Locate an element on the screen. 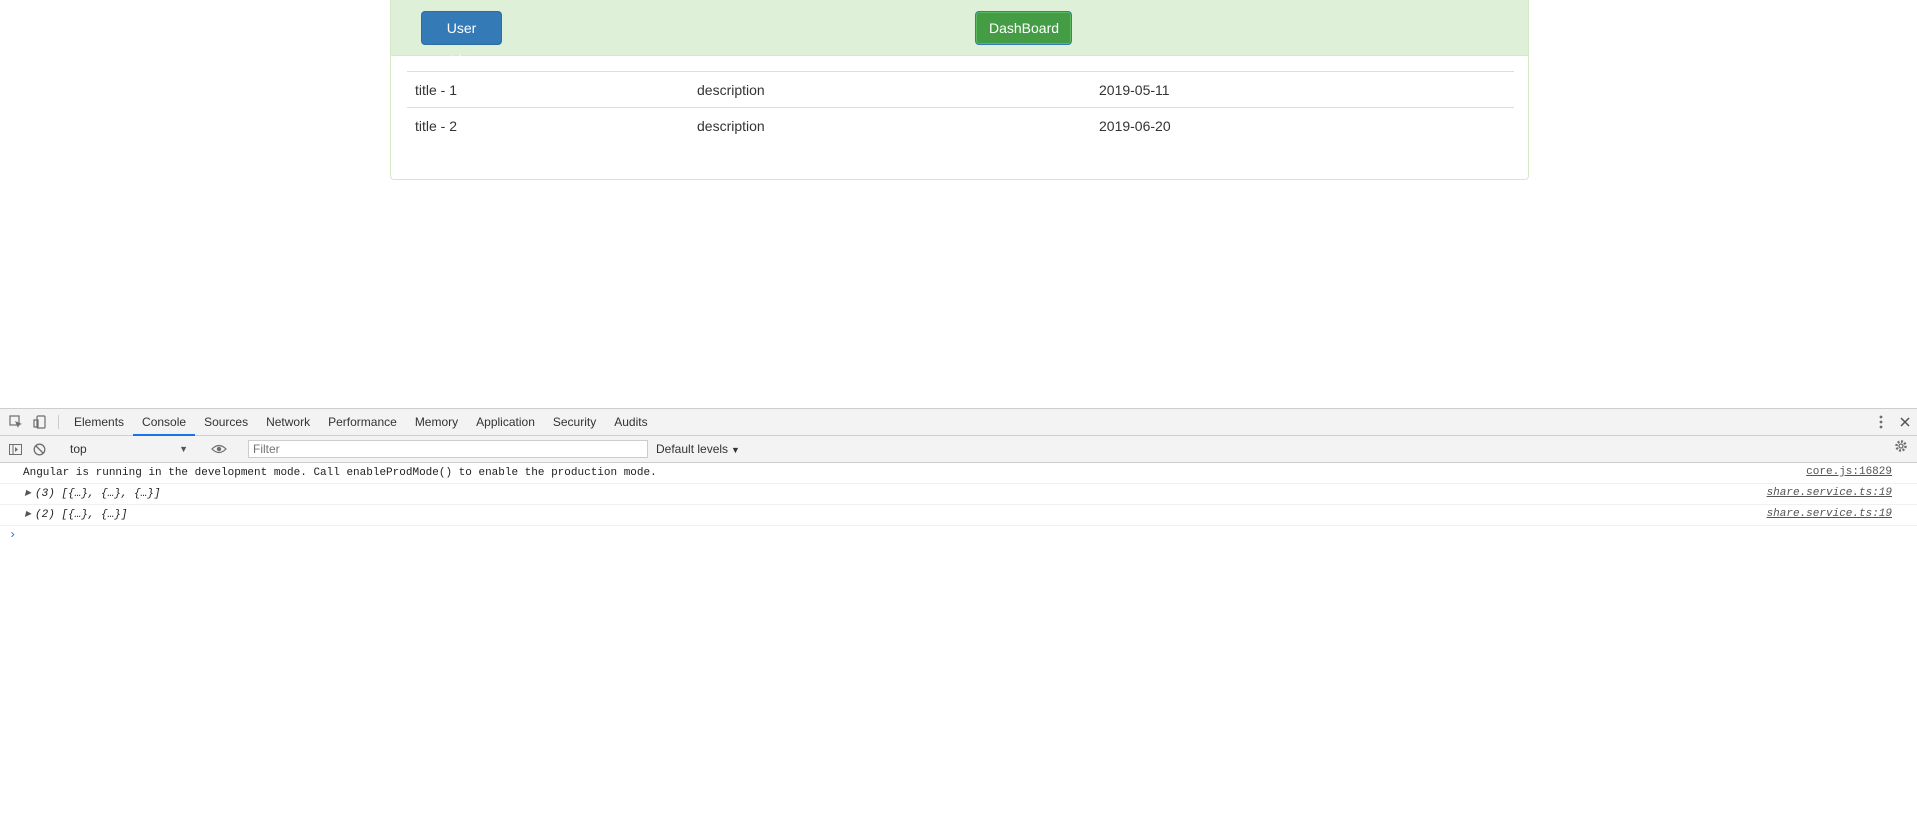 The image size is (1917, 833). table-row: title - 1 description 2019-05-11 is located at coordinates (960, 89).